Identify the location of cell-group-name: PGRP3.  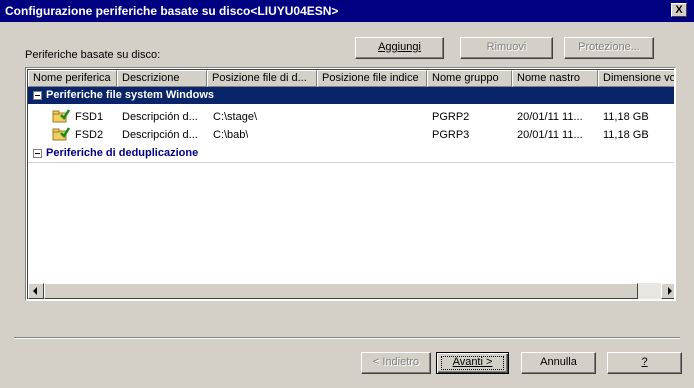
(451, 135).